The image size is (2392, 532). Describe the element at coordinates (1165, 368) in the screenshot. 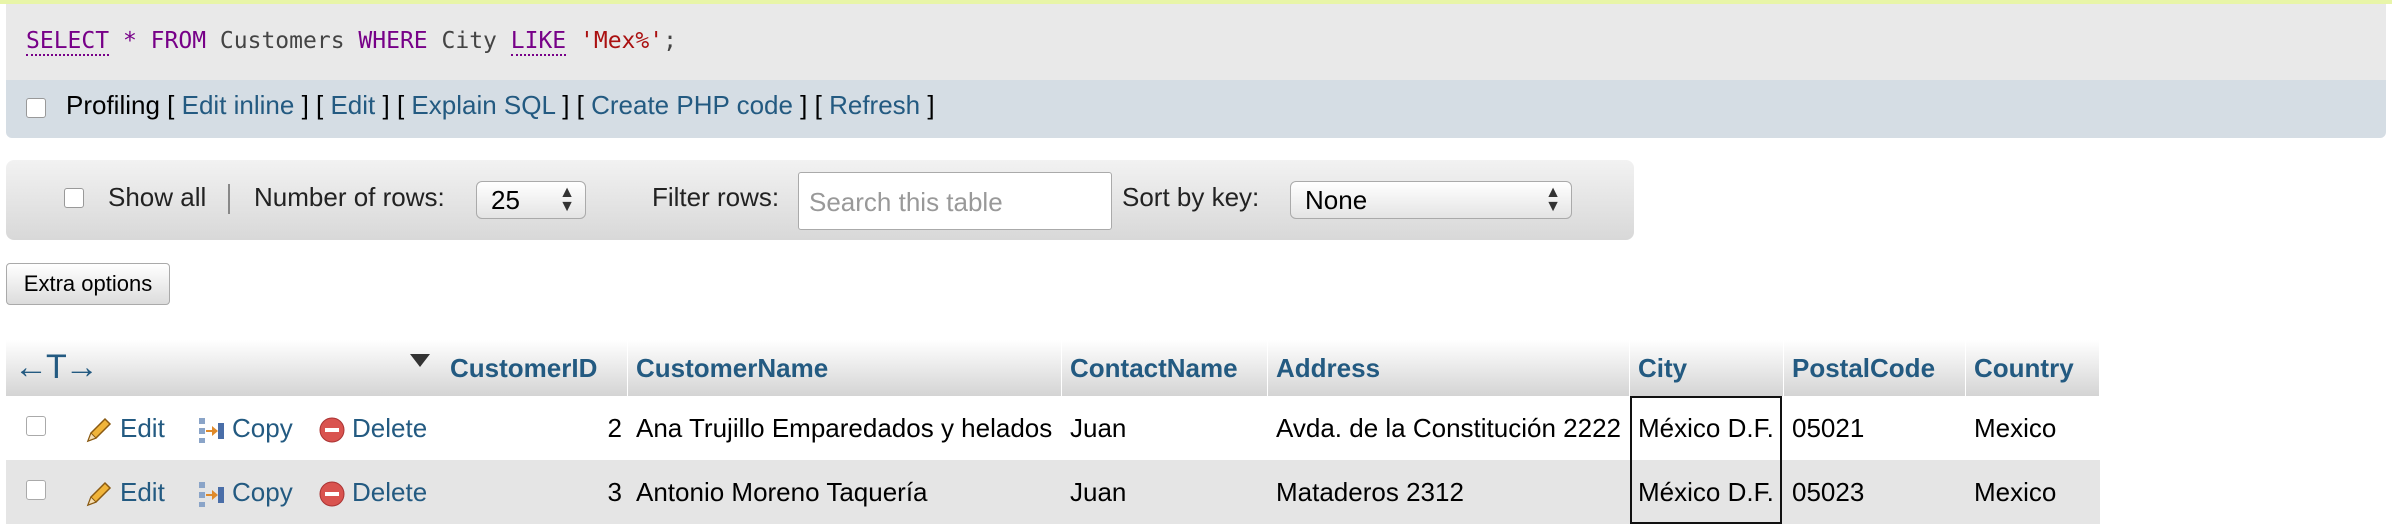

I see `column-header-contactname: ContactName` at that location.